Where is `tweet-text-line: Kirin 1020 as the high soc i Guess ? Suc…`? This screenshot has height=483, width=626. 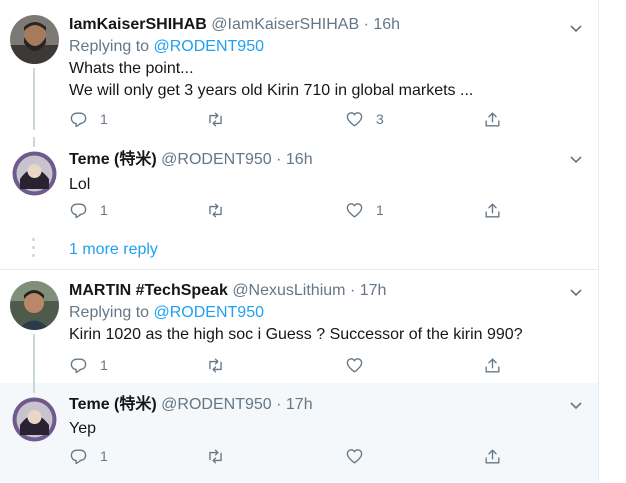 tweet-text-line: Kirin 1020 as the high soc i Guess ? Suc… is located at coordinates (296, 334).